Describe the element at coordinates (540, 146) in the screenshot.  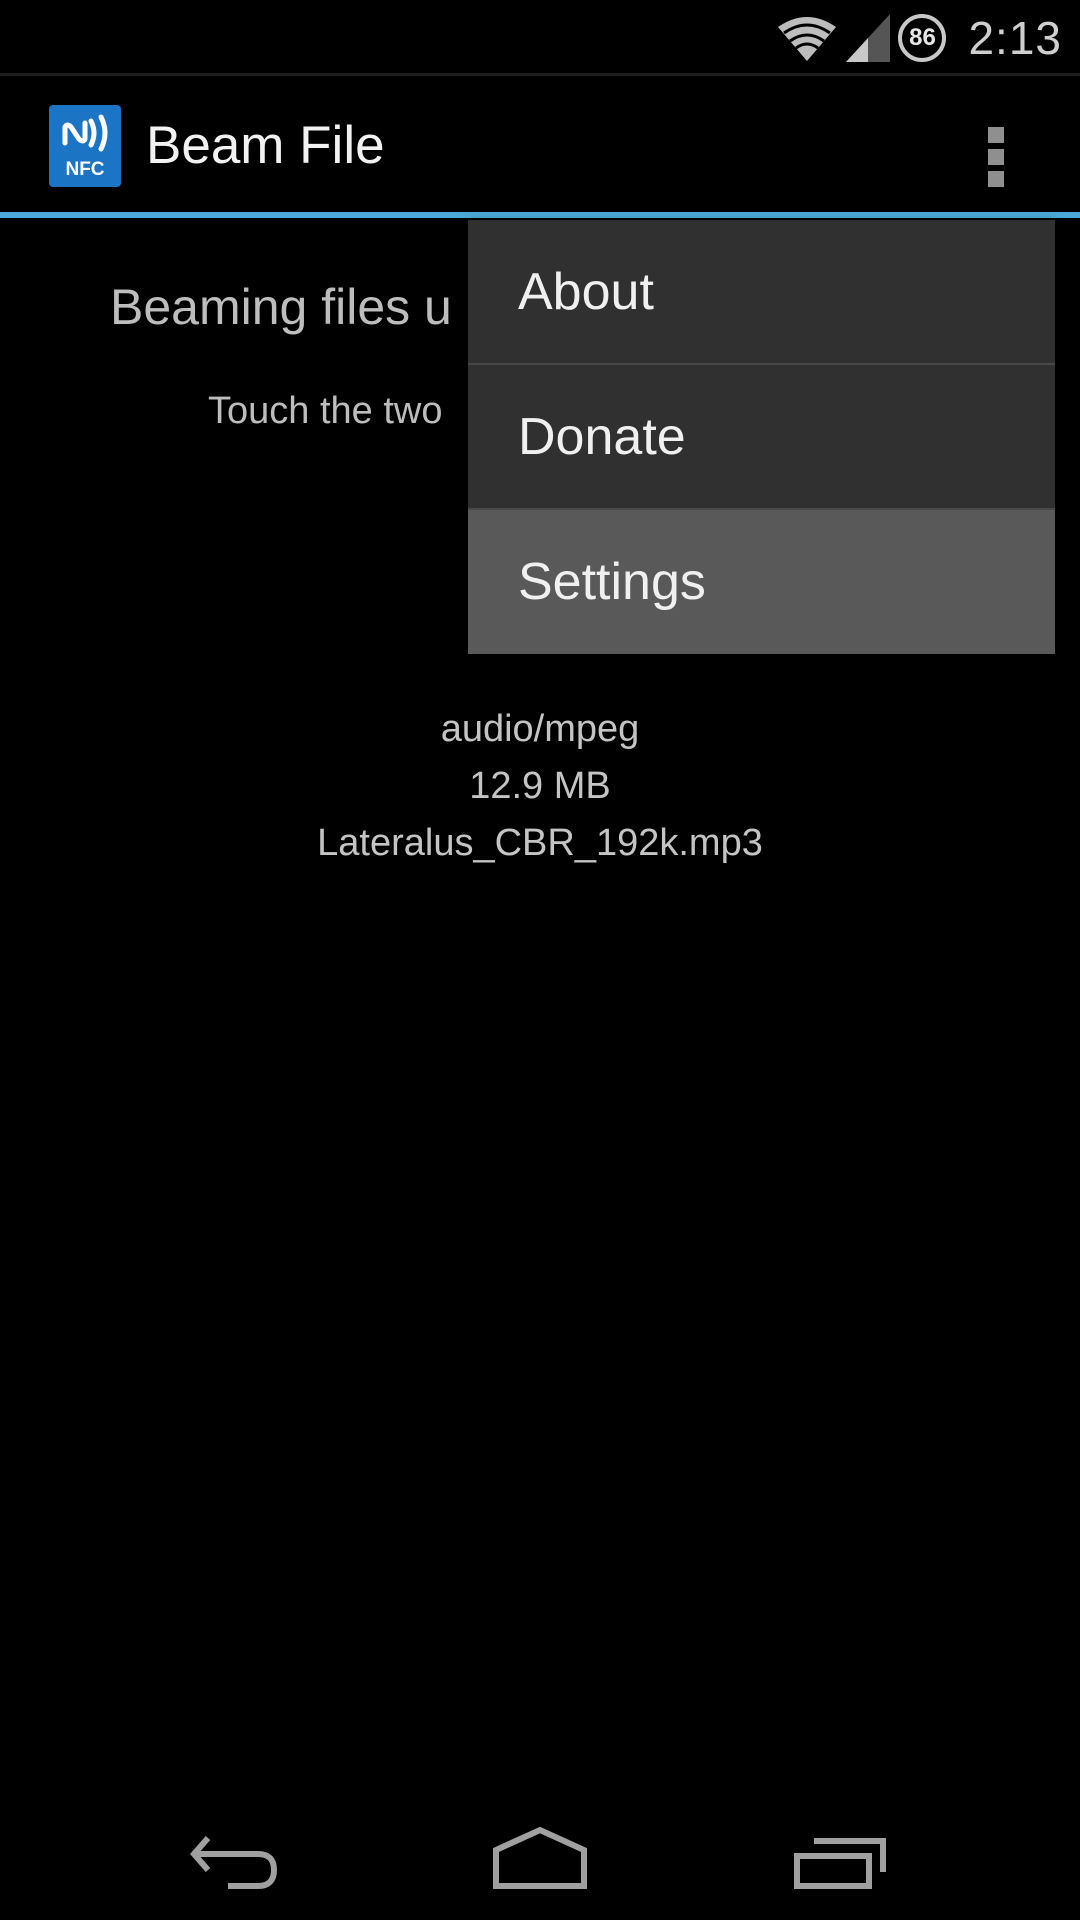
I see `action-bar: NFC Beam File` at that location.